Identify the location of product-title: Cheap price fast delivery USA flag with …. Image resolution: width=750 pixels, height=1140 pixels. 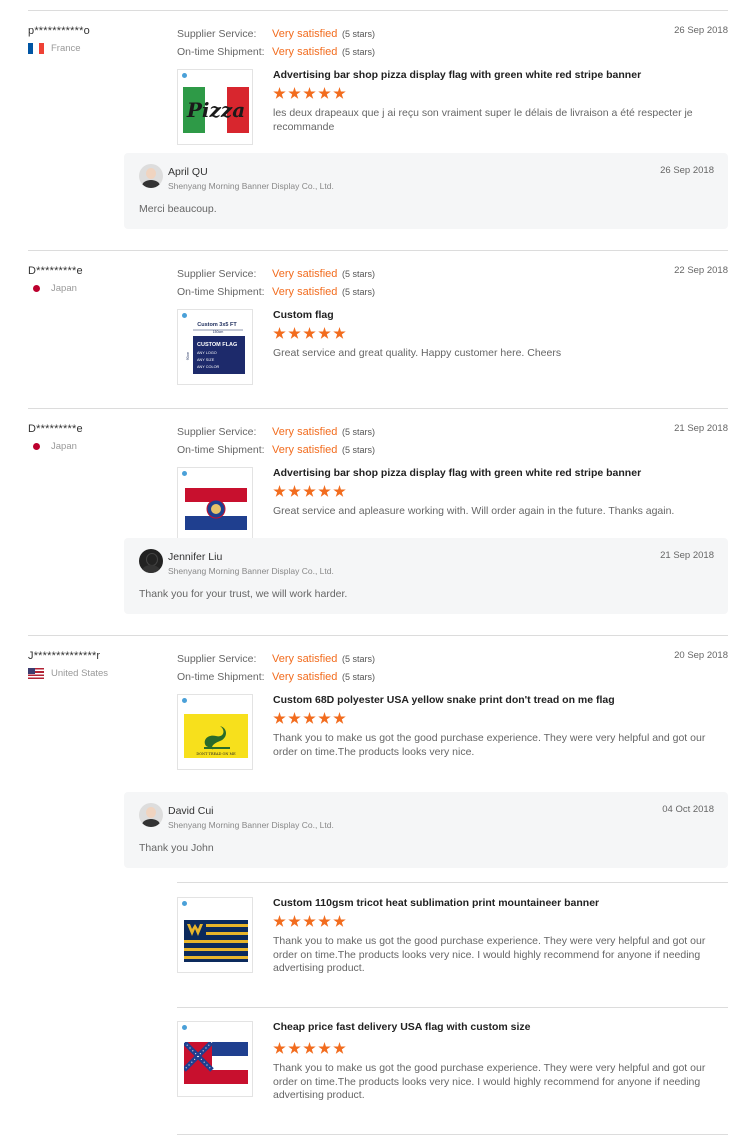
(500, 1027).